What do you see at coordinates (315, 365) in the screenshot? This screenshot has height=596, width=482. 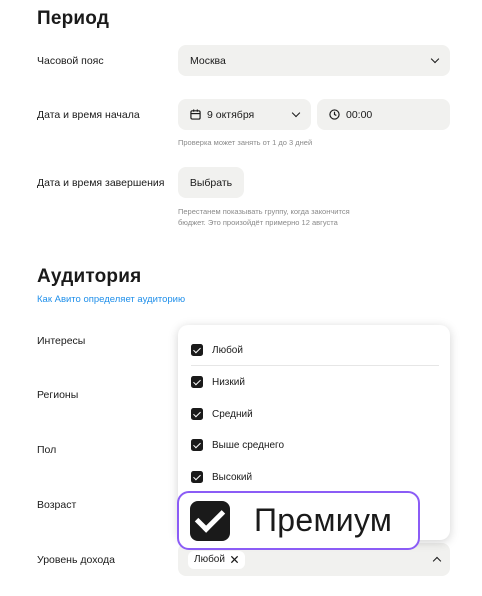 I see `dropdown-divider` at bounding box center [315, 365].